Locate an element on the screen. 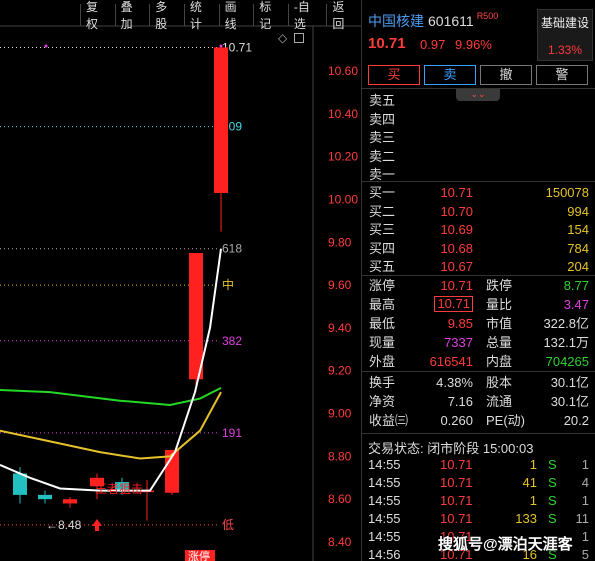 The height and width of the screenshot is (561, 595). level-label: 买三 is located at coordinates (382, 229).